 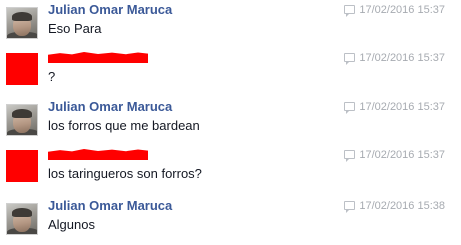 What do you see at coordinates (71, 224) in the screenshot?
I see `message-text: Algunos` at bounding box center [71, 224].